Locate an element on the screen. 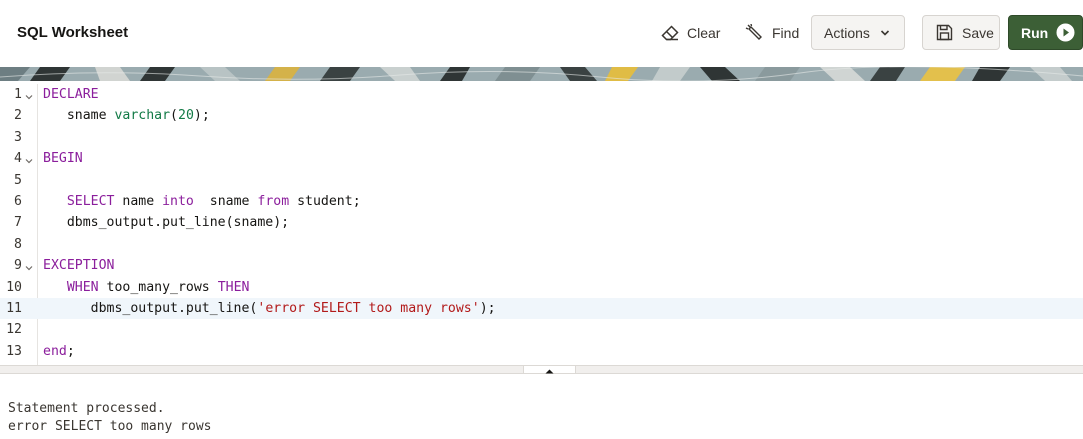 Image resolution: width=1083 pixels, height=439 pixels. line-number: 2 is located at coordinates (18, 116).